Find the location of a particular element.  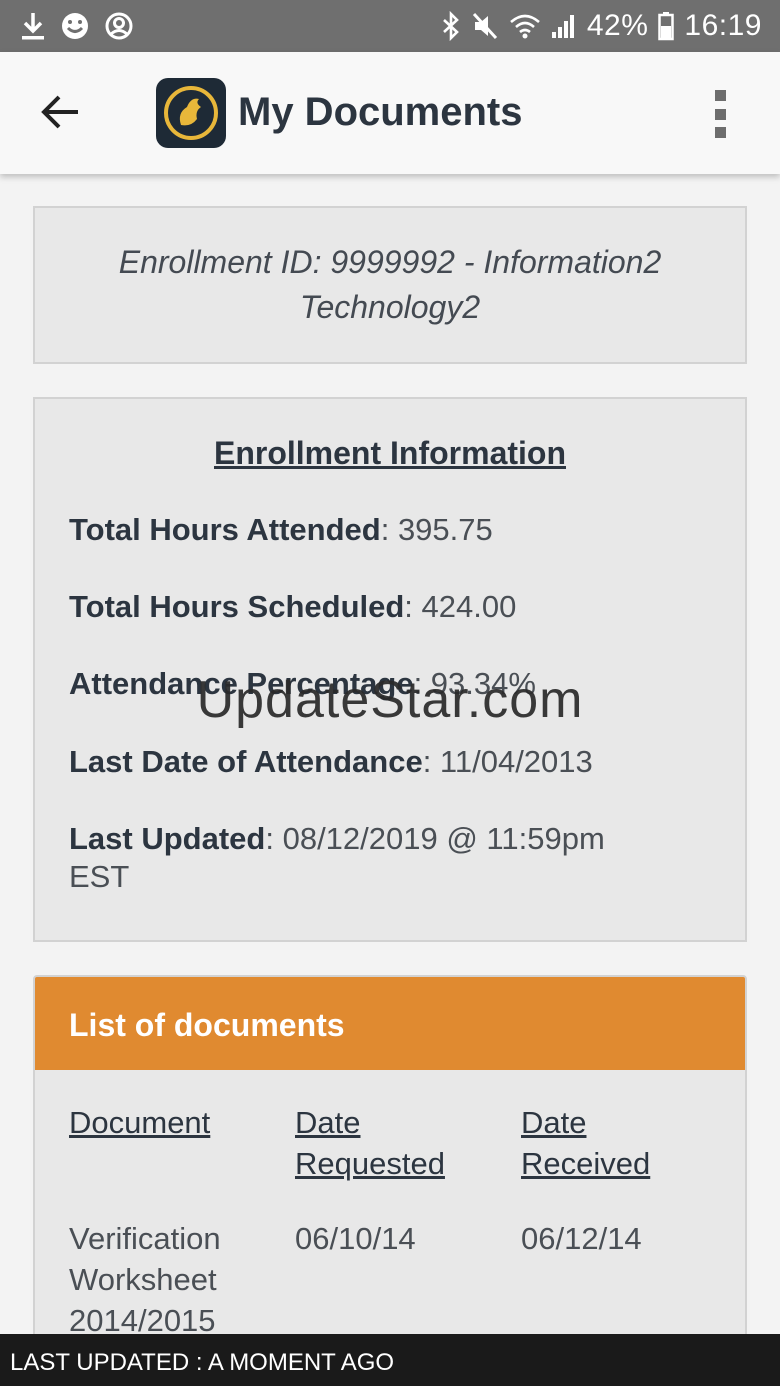

info-row-total-hours-scheduled: Total Hours Scheduled: 424.00 is located at coordinates (389, 607).